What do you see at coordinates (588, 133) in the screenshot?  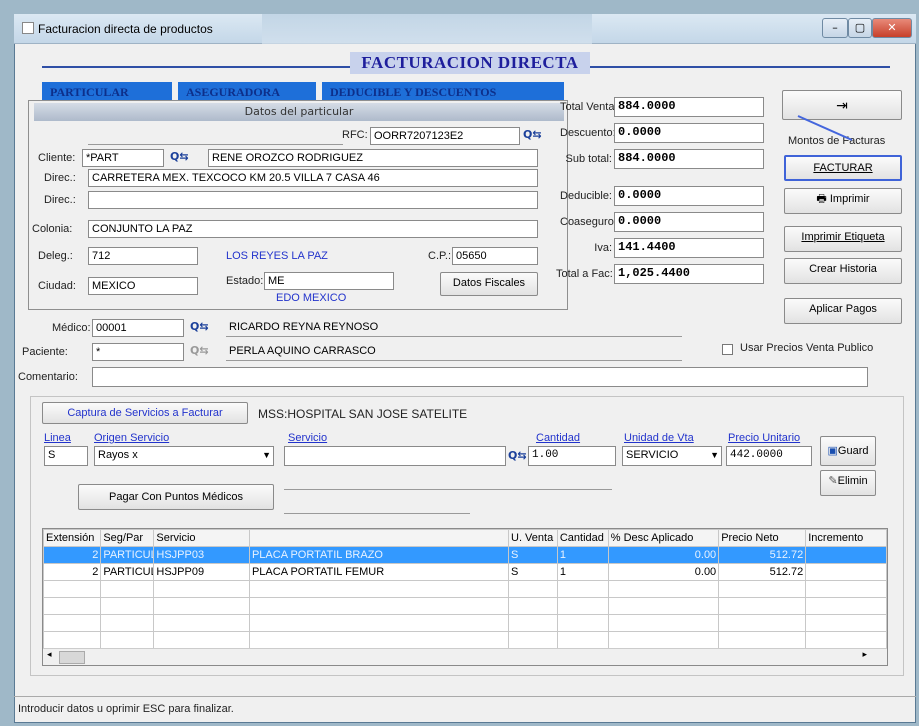 I see `descuento-label: Descuento:` at bounding box center [588, 133].